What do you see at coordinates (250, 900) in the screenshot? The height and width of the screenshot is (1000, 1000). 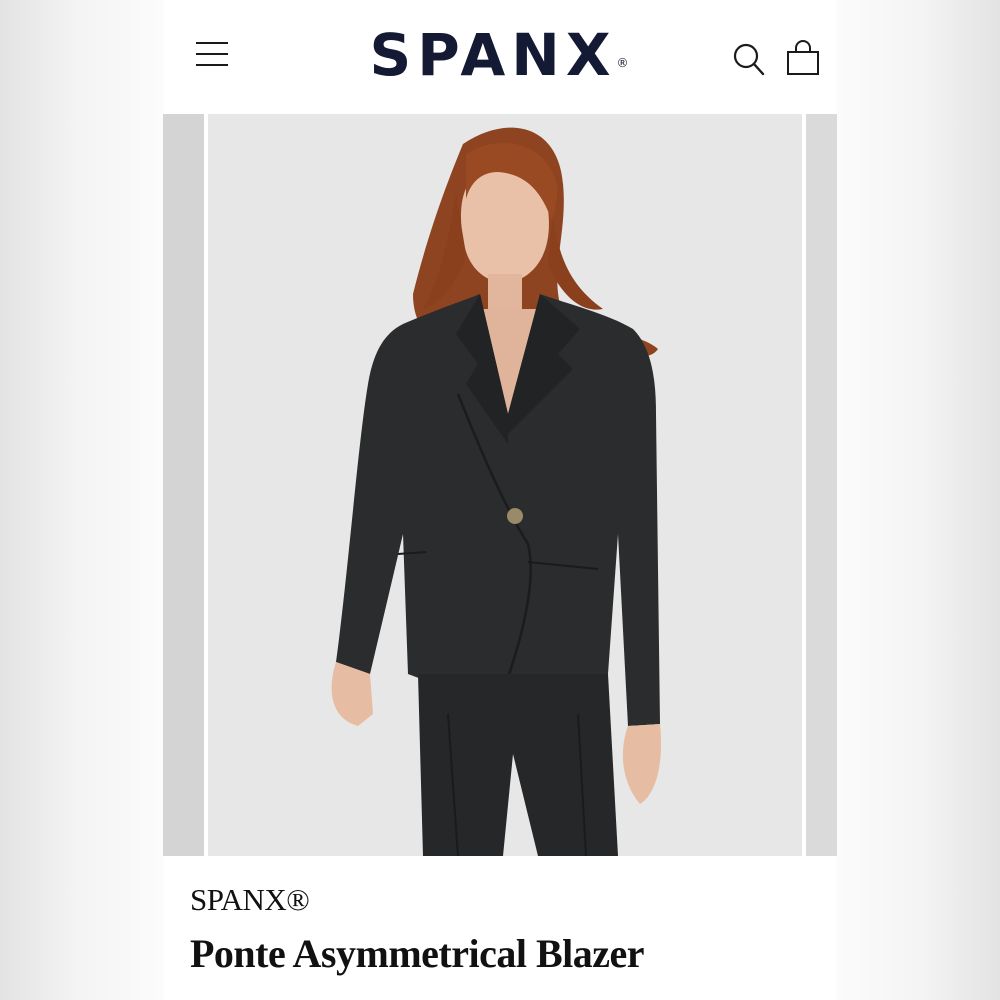 I see `product-brand: SPANX®` at bounding box center [250, 900].